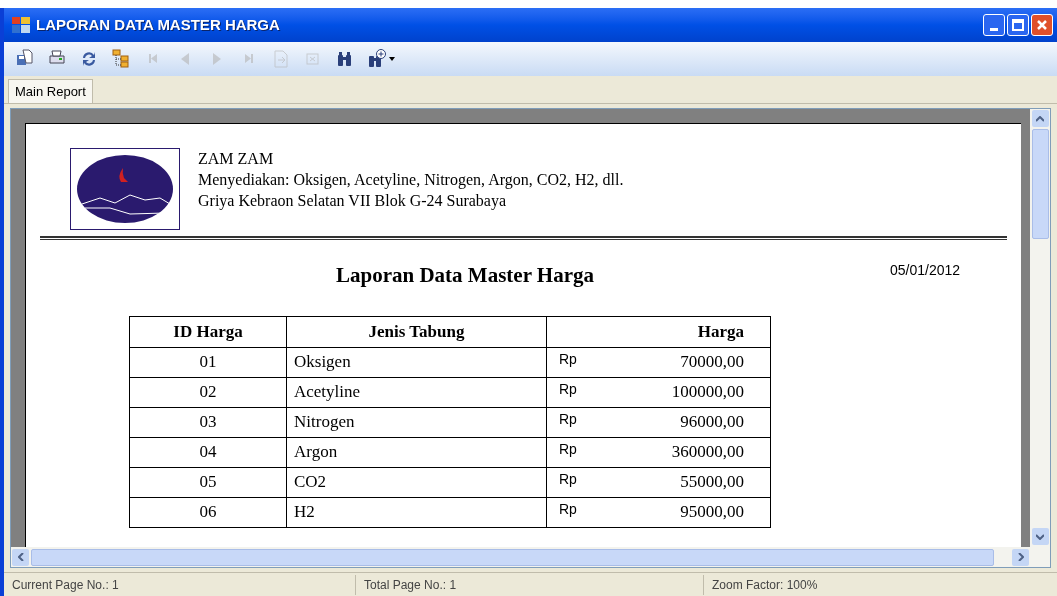 Image resolution: width=1057 pixels, height=596 pixels. I want to click on window-title: LAPORAN DATA MASTER HARGA, so click(158, 24).